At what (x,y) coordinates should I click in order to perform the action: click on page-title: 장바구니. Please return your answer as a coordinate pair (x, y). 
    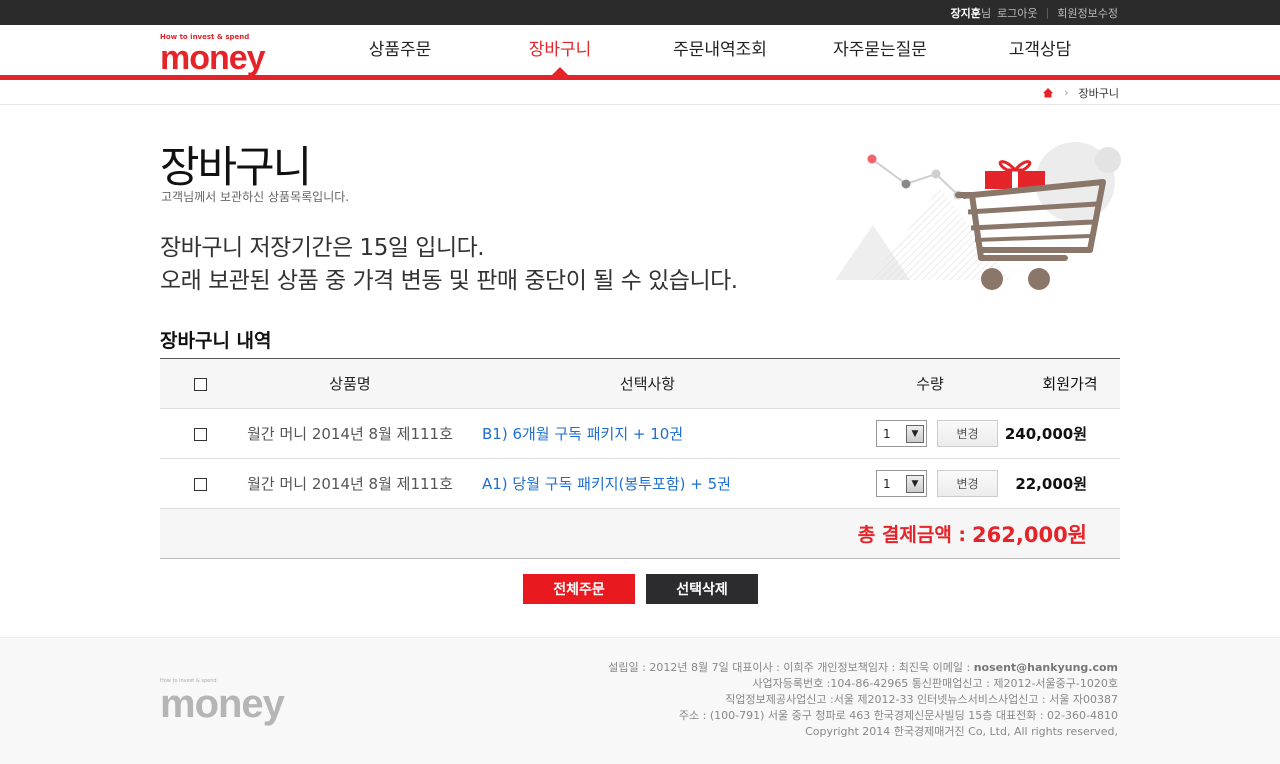
    Looking at the image, I should click on (236, 168).